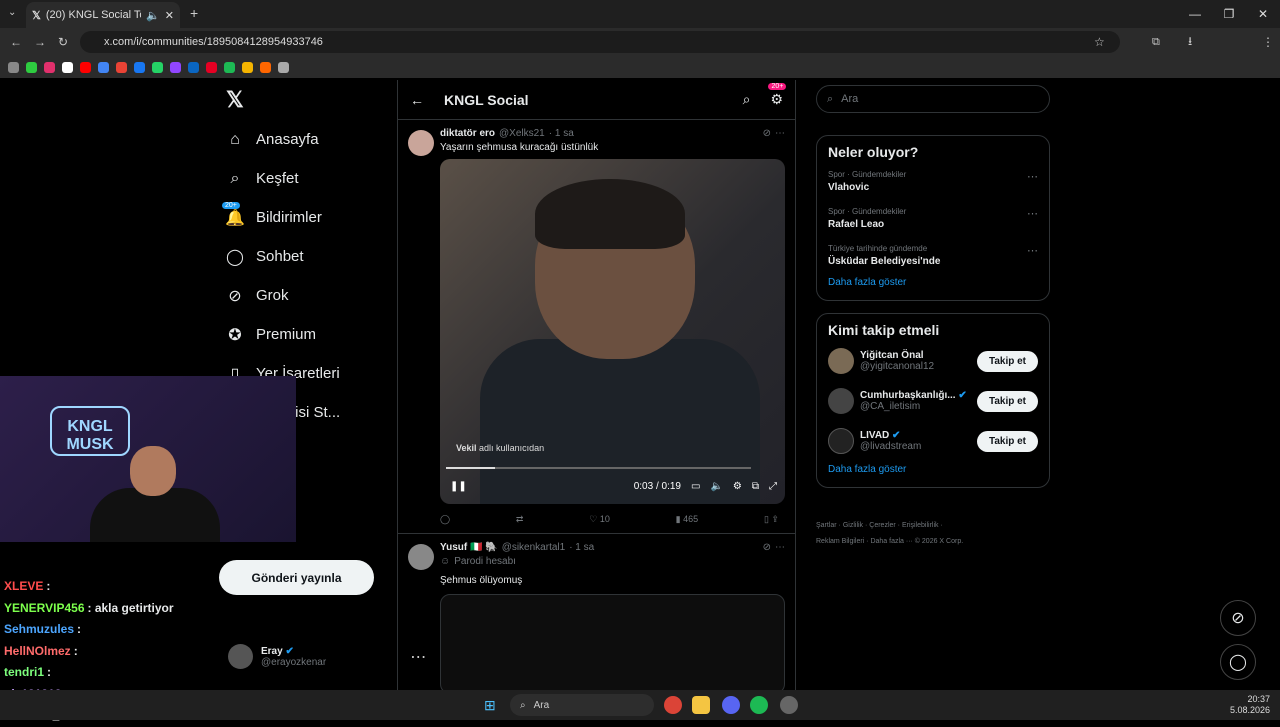 The image size is (1280, 727). What do you see at coordinates (520, 519) in the screenshot?
I see `retweet-icon: ⇄` at bounding box center [520, 519].